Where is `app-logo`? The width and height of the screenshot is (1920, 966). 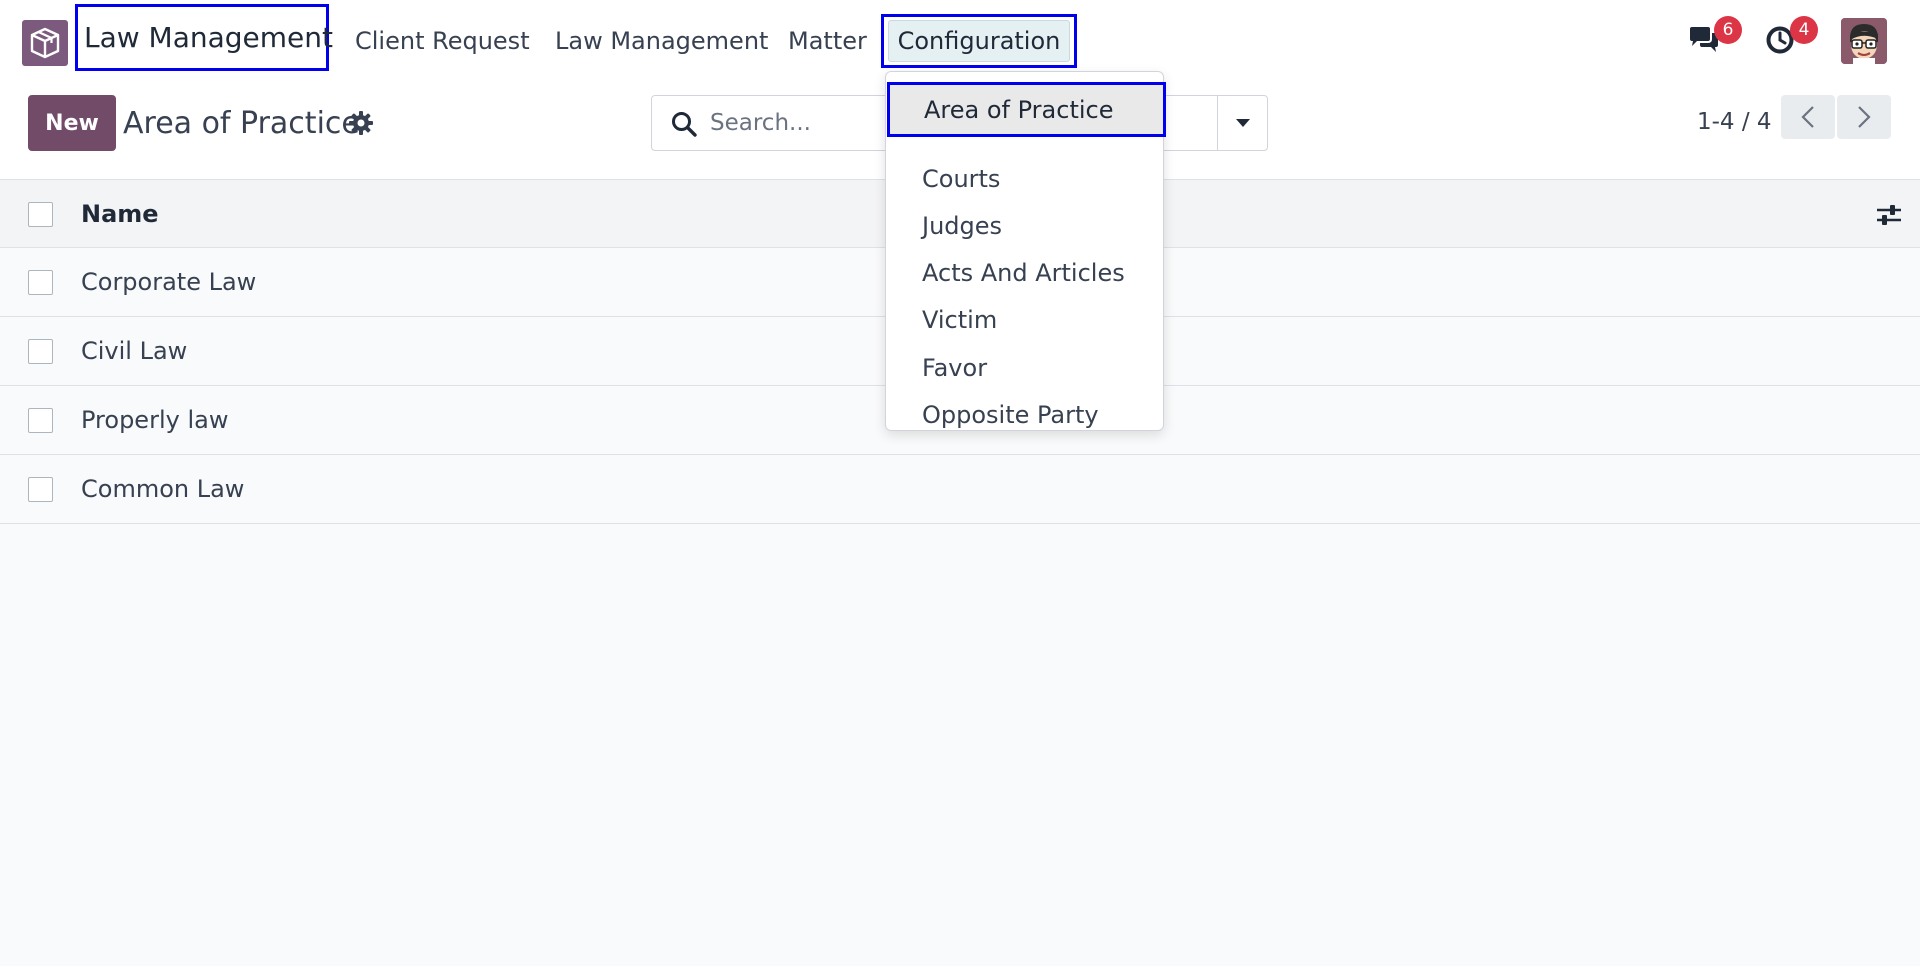 app-logo is located at coordinates (45, 43).